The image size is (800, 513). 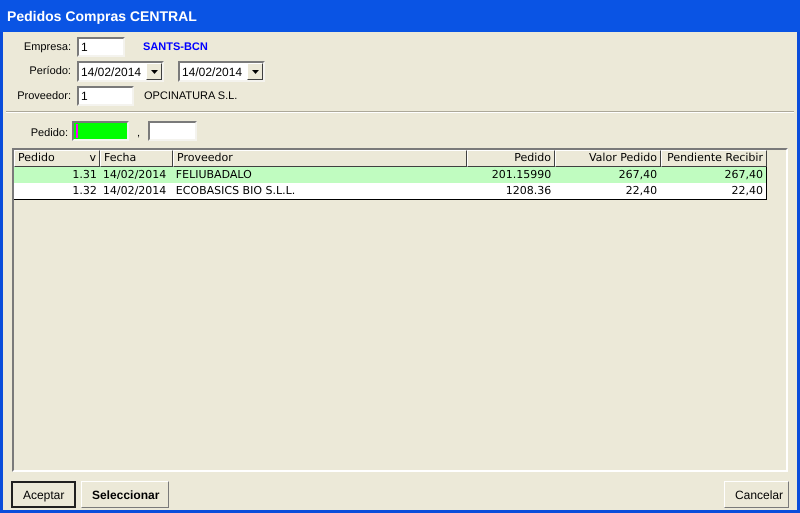 I want to click on dialog-button: Seleccionar, so click(x=125, y=494).